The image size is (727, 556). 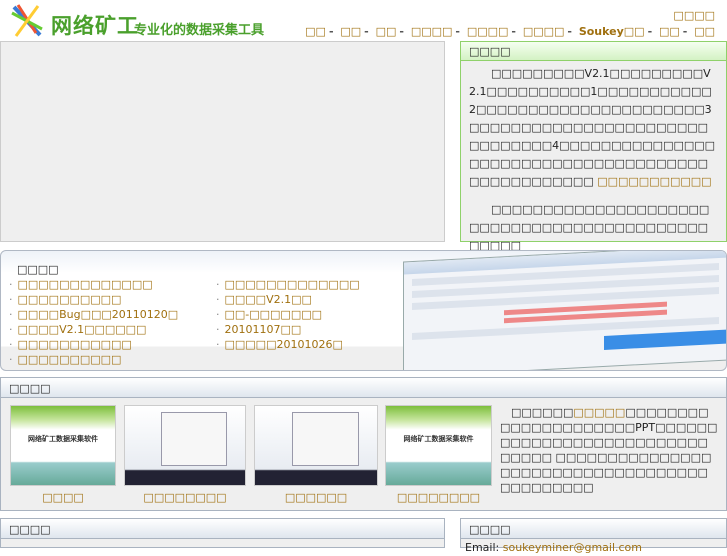 What do you see at coordinates (112, 315) in the screenshot?
I see `news-item: · □□□□Bug□□□20110120□` at bounding box center [112, 315].